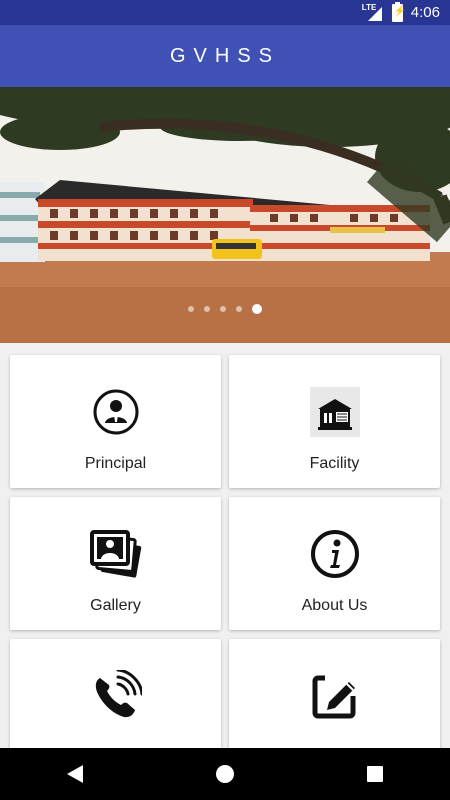 Image resolution: width=450 pixels, height=800 pixels. Describe the element at coordinates (116, 696) in the screenshot. I see `phone-call-icon` at that location.